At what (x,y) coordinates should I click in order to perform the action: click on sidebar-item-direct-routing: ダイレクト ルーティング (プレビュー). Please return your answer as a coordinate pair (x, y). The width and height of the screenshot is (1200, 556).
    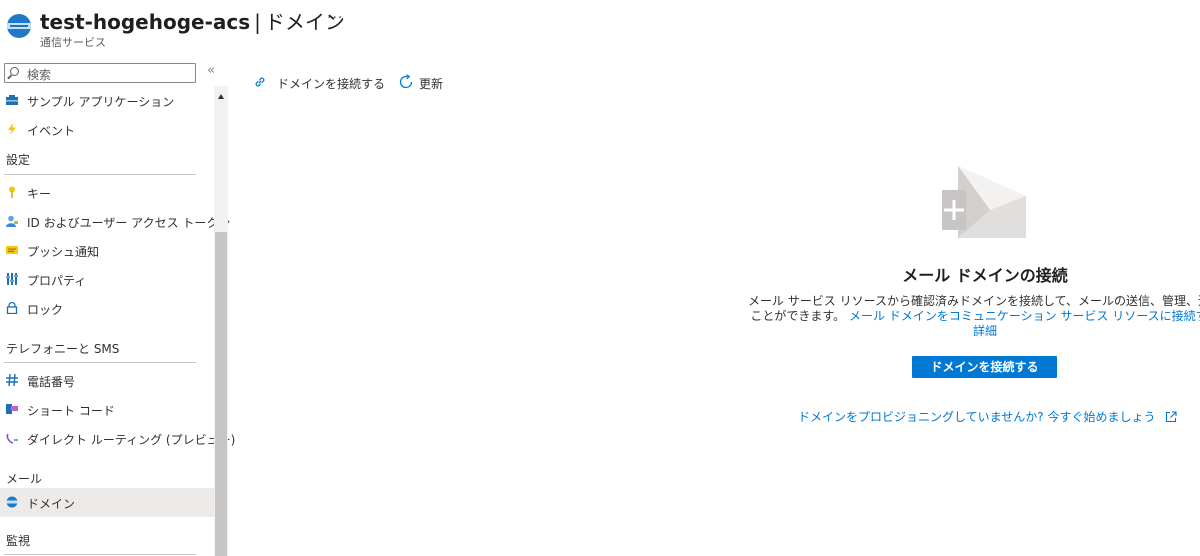
    Looking at the image, I should click on (117, 438).